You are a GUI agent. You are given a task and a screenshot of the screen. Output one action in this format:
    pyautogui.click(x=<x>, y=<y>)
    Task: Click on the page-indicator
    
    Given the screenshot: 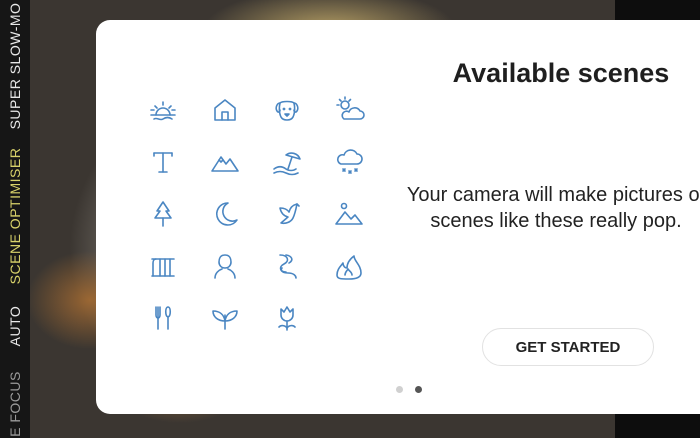 What is the action you would take?
    pyautogui.click(x=409, y=389)
    